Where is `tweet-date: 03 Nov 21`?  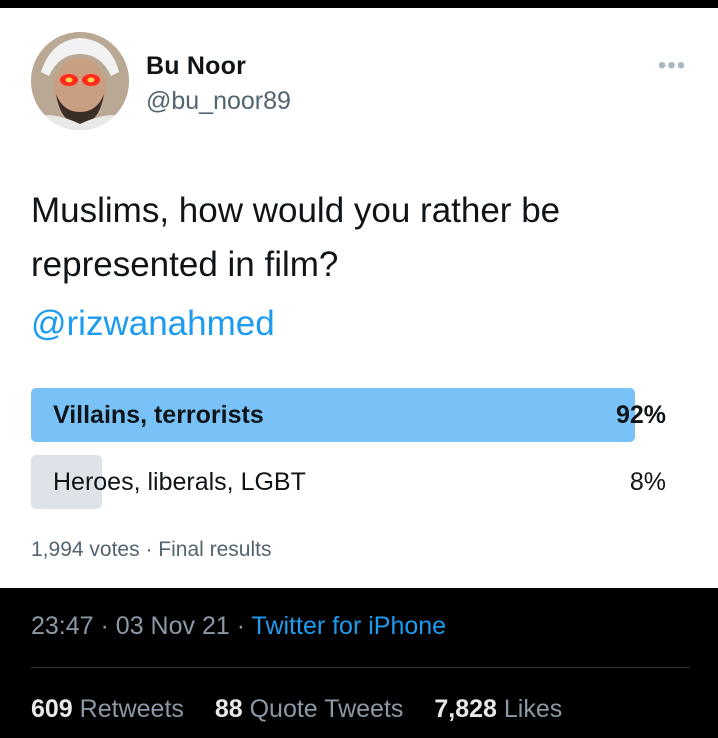 tweet-date: 03 Nov 21 is located at coordinates (173, 626).